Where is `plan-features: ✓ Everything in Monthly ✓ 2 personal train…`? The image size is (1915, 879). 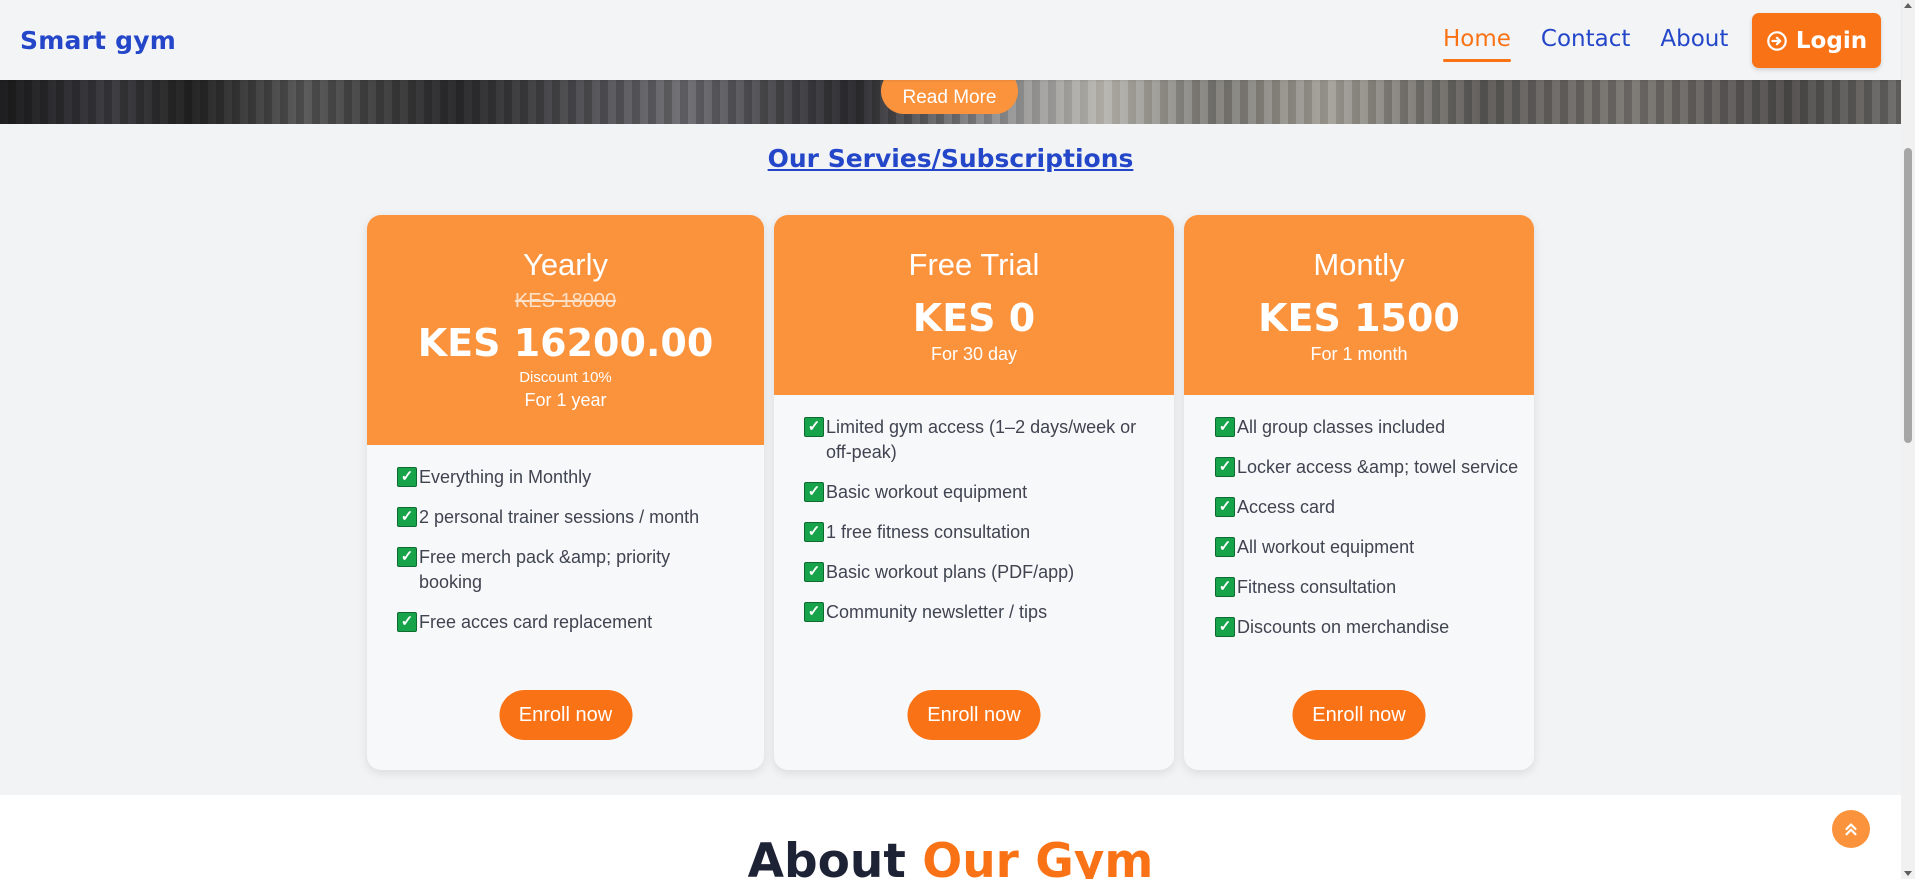
plan-features: ✓ Everything in Monthly ✓ 2 personal train… is located at coordinates (565, 540).